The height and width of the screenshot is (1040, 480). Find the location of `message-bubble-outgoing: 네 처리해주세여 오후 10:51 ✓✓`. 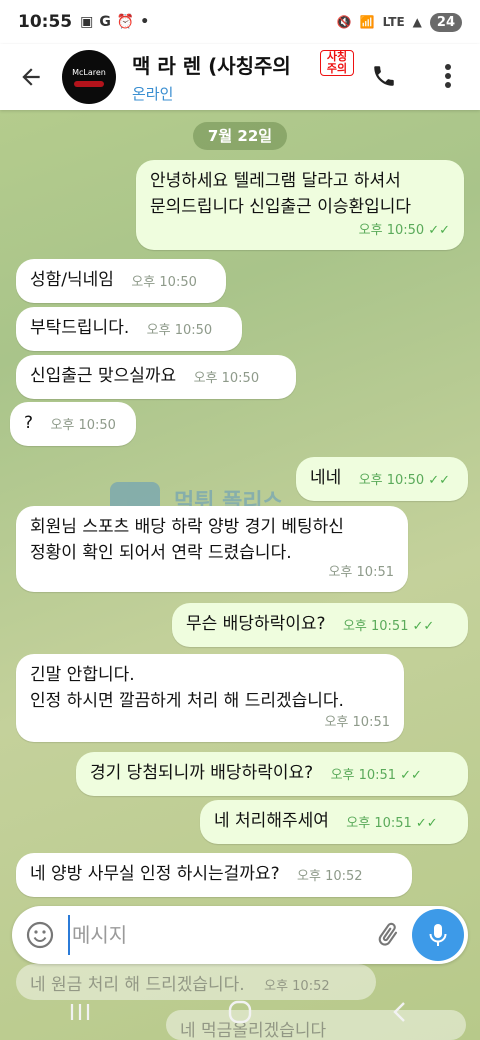

message-bubble-outgoing: 네 처리해주세여 오후 10:51 ✓✓ is located at coordinates (334, 822).